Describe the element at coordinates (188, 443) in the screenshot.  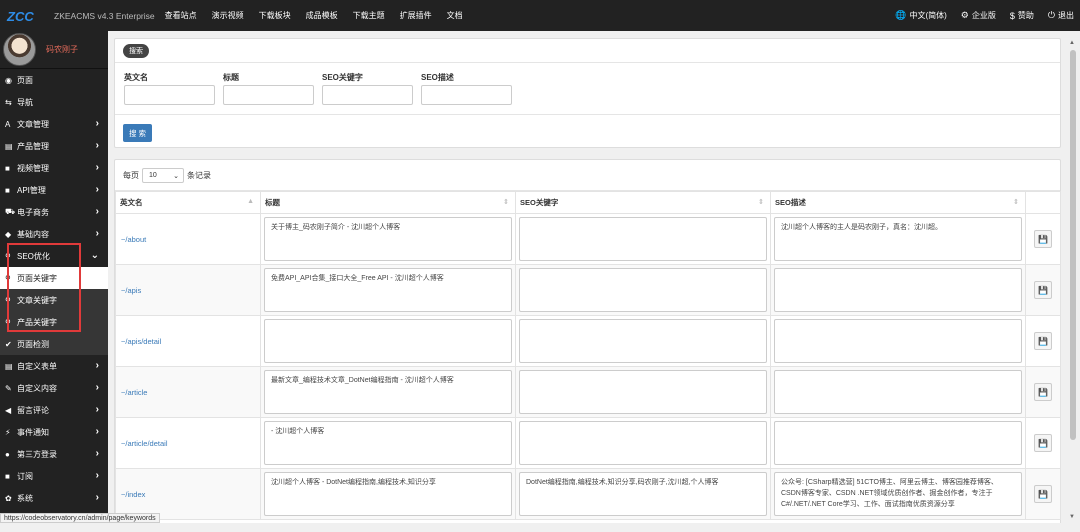
I see `url-link: ~/article/detail` at that location.